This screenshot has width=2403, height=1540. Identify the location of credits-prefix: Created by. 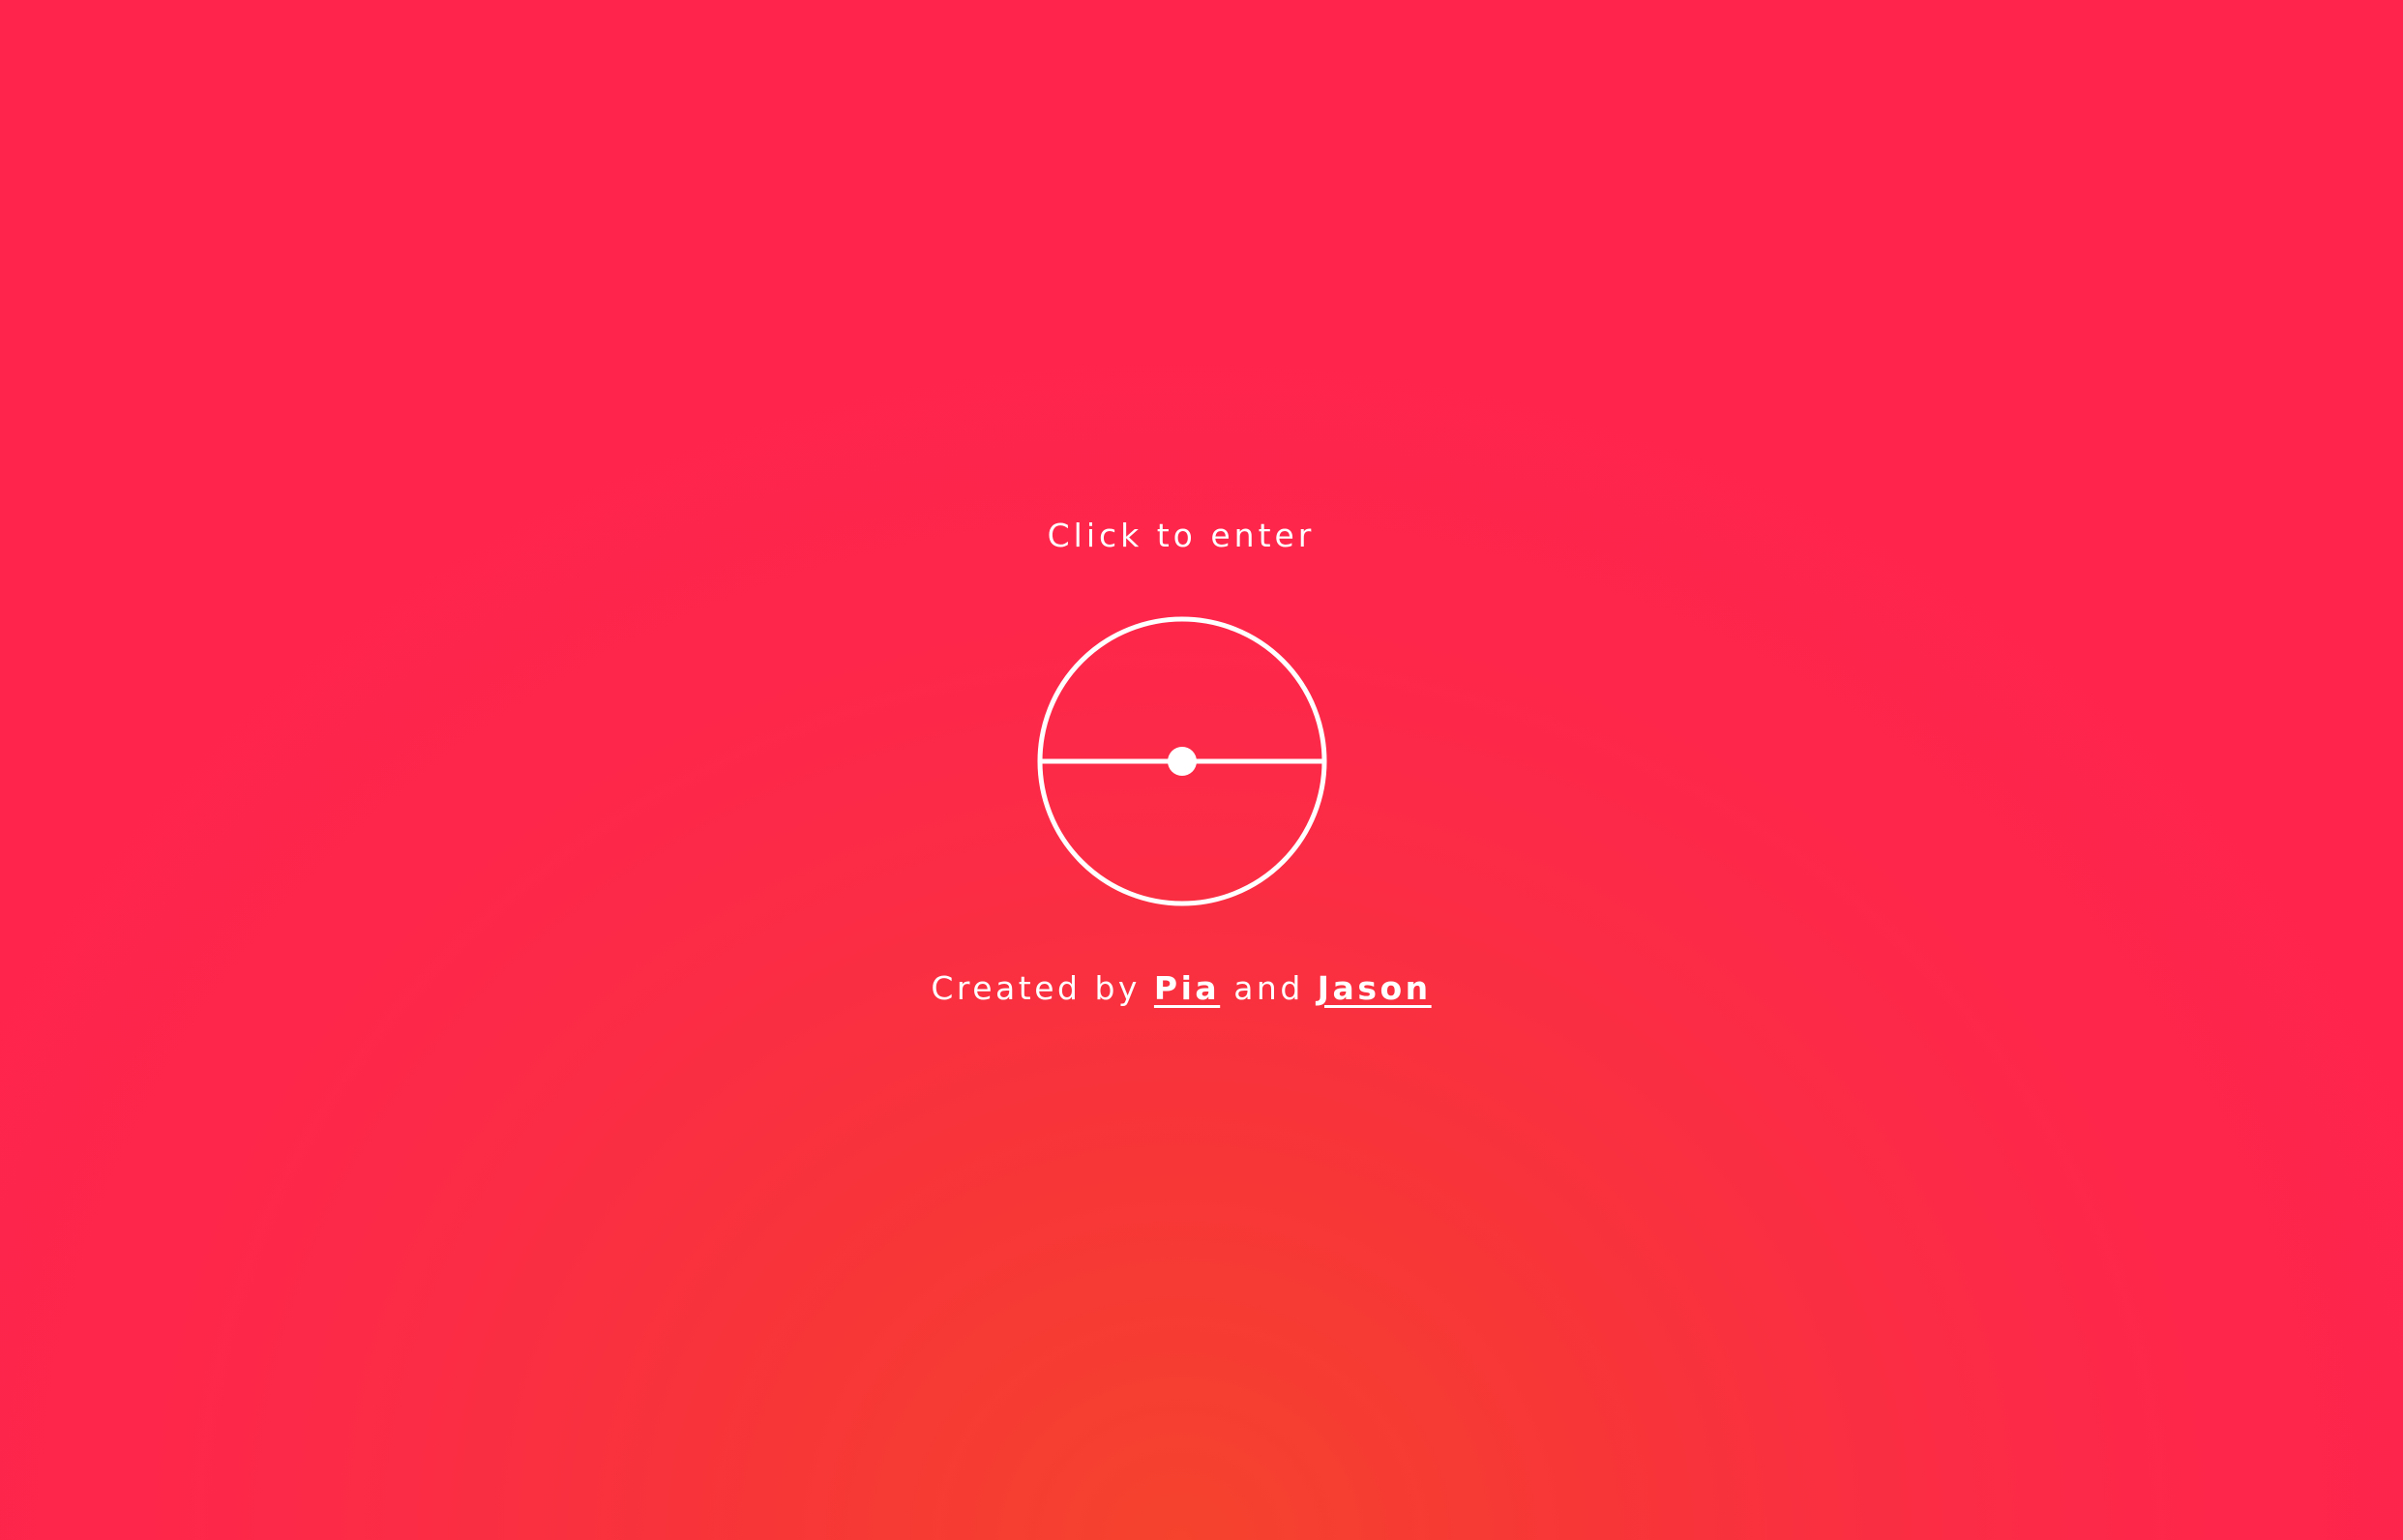
(1042, 988).